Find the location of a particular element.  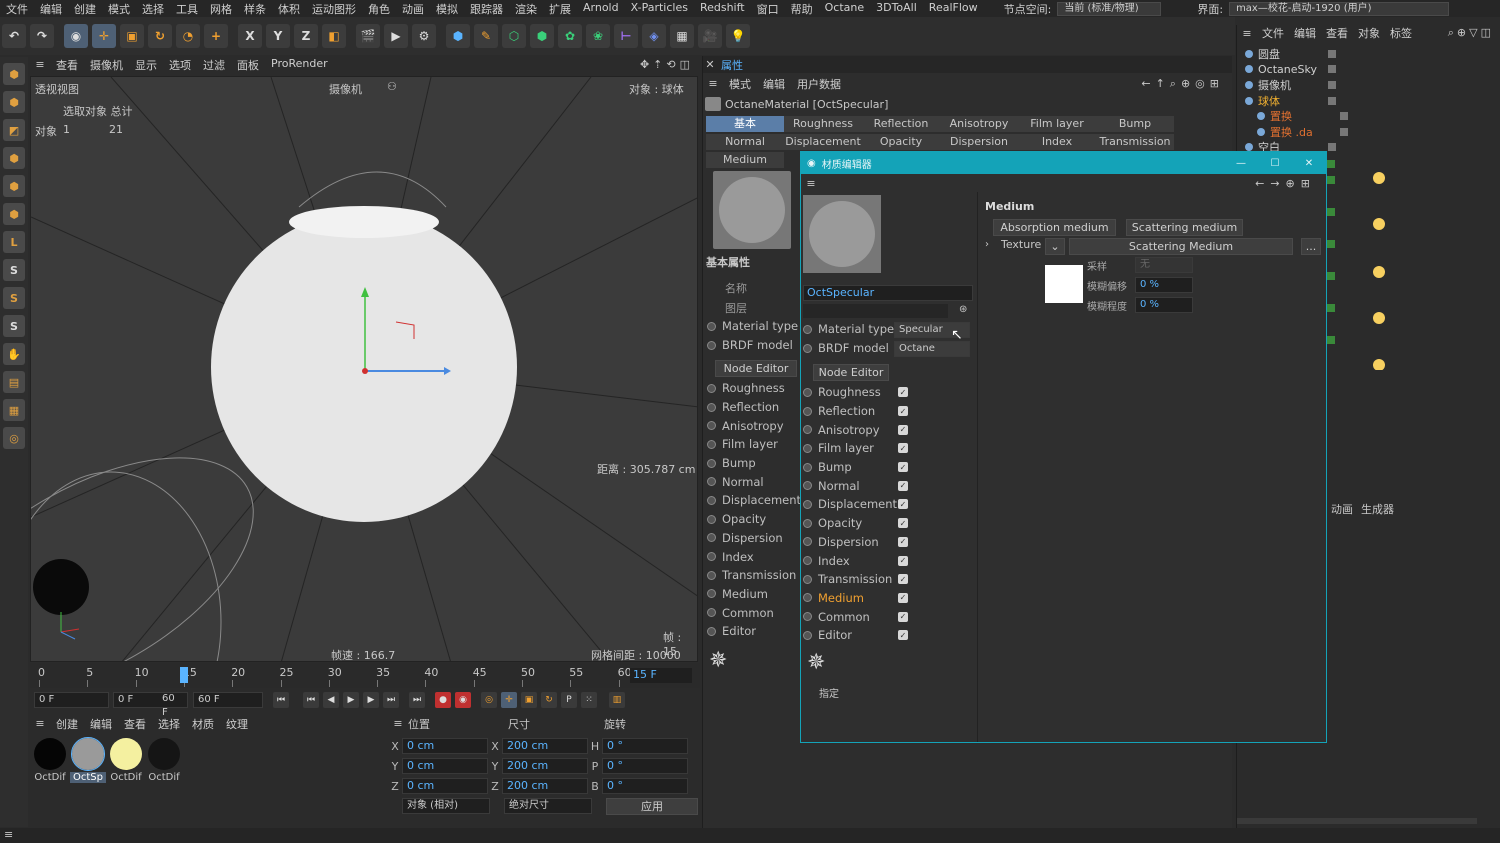

cloner-icon: ✿ is located at coordinates (570, 36).